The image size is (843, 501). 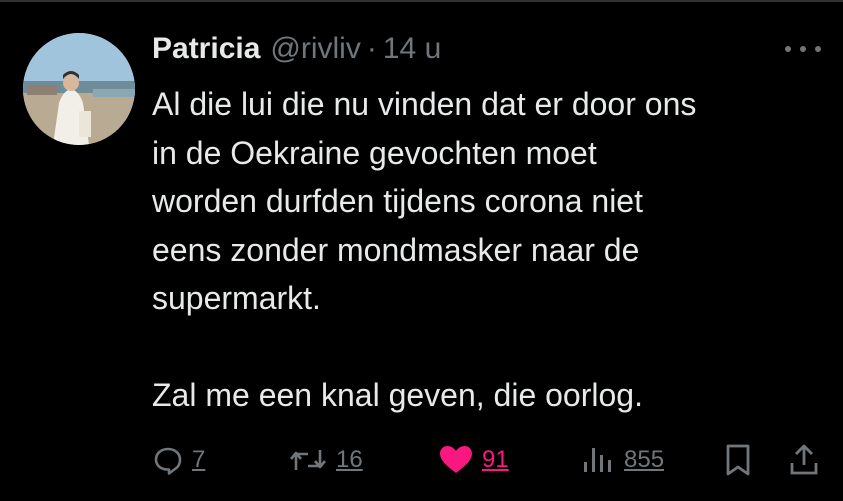 I want to click on like-button: 91, so click(x=473, y=460).